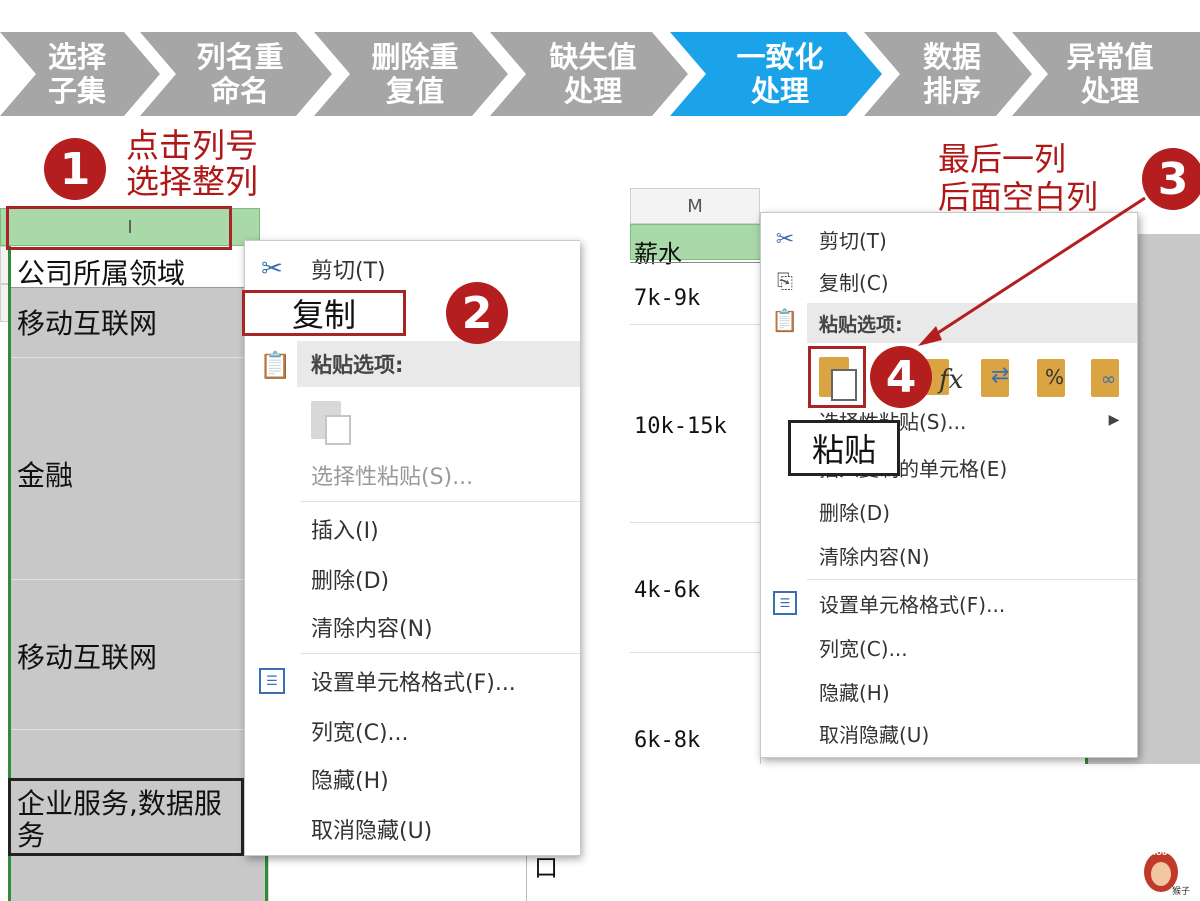 Image resolution: width=1200 pixels, height=901 pixels. What do you see at coordinates (412, 529) in the screenshot?
I see `menu-item-insert: 插入(I)` at bounding box center [412, 529].